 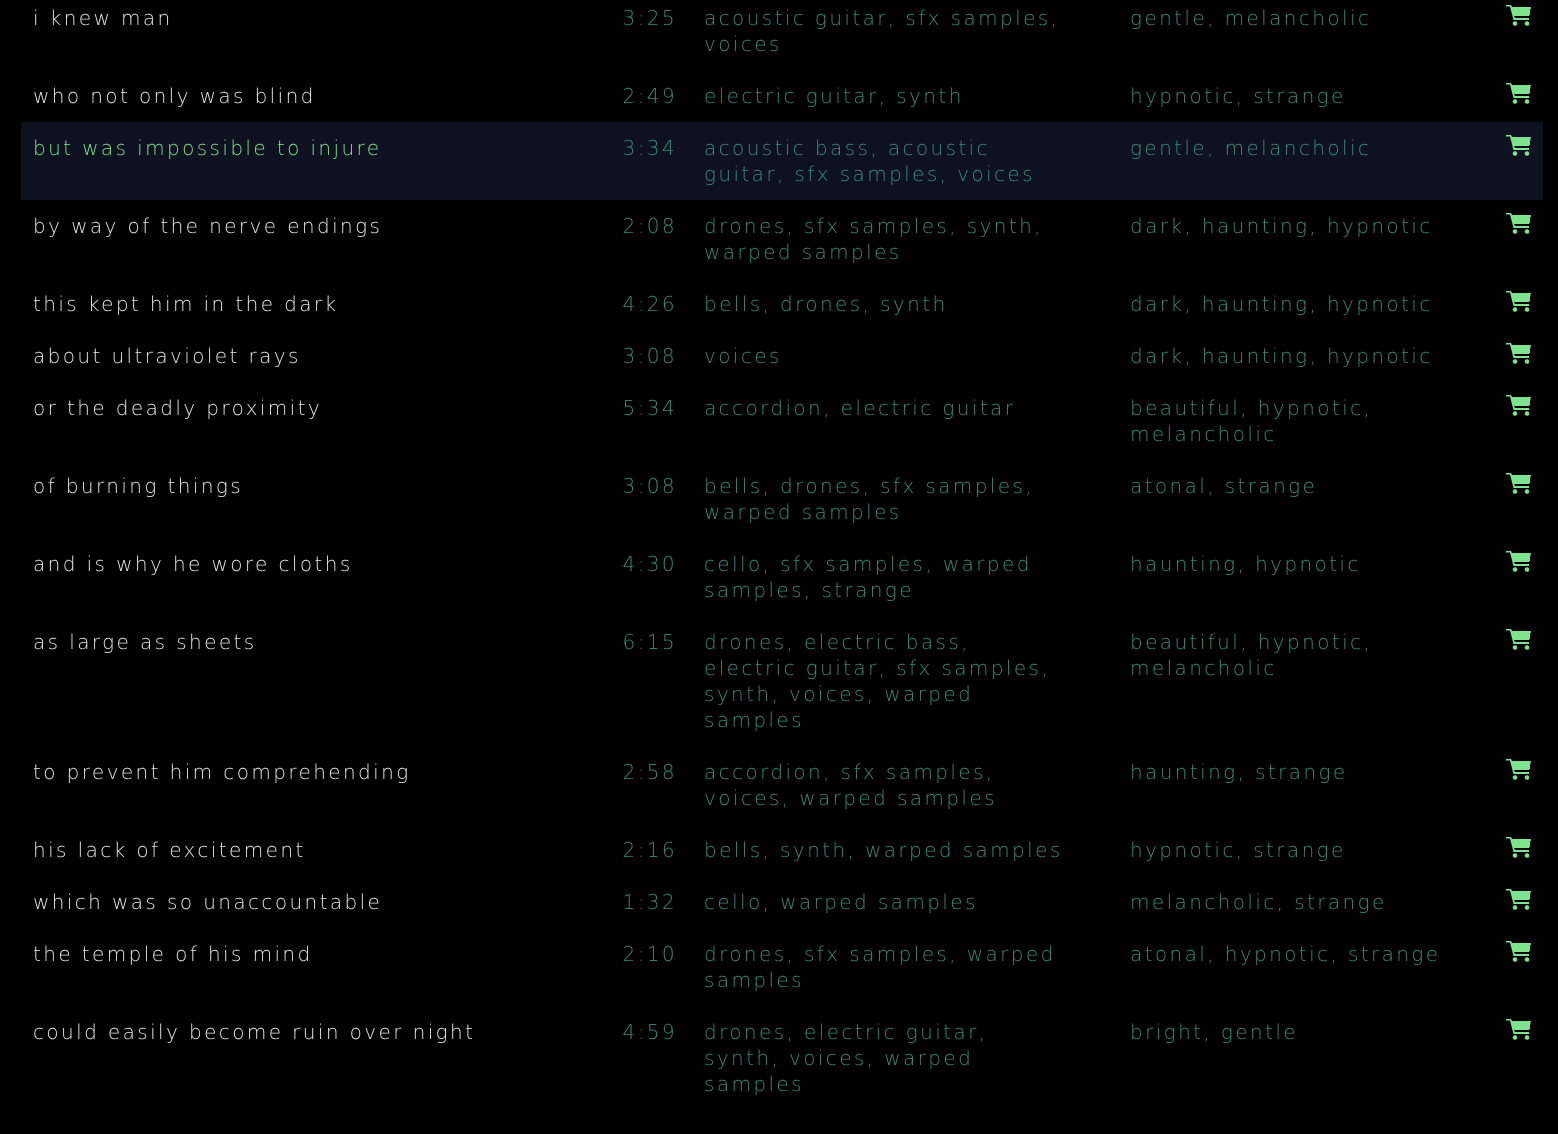 What do you see at coordinates (1258, 902) in the screenshot?
I see `track-moods: melancholic, strange` at bounding box center [1258, 902].